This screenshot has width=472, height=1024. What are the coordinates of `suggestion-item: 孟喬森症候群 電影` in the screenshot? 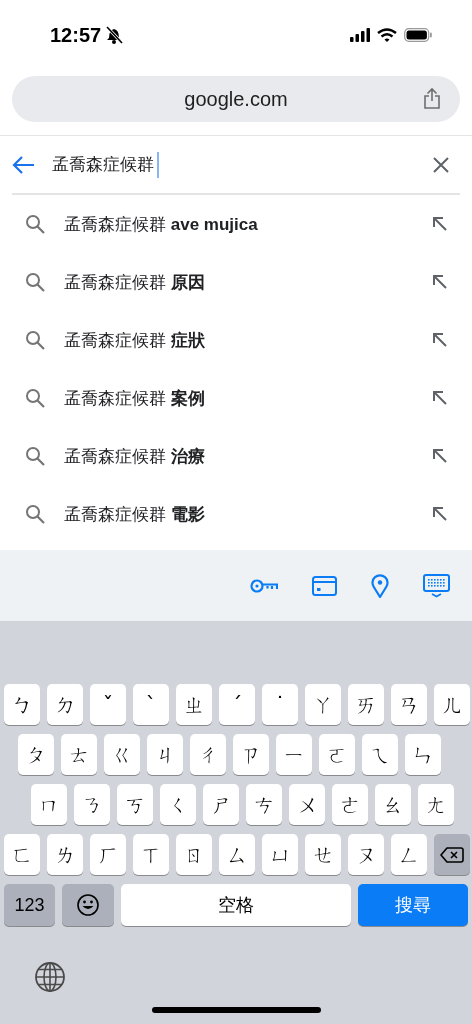 It's located at (236, 514).